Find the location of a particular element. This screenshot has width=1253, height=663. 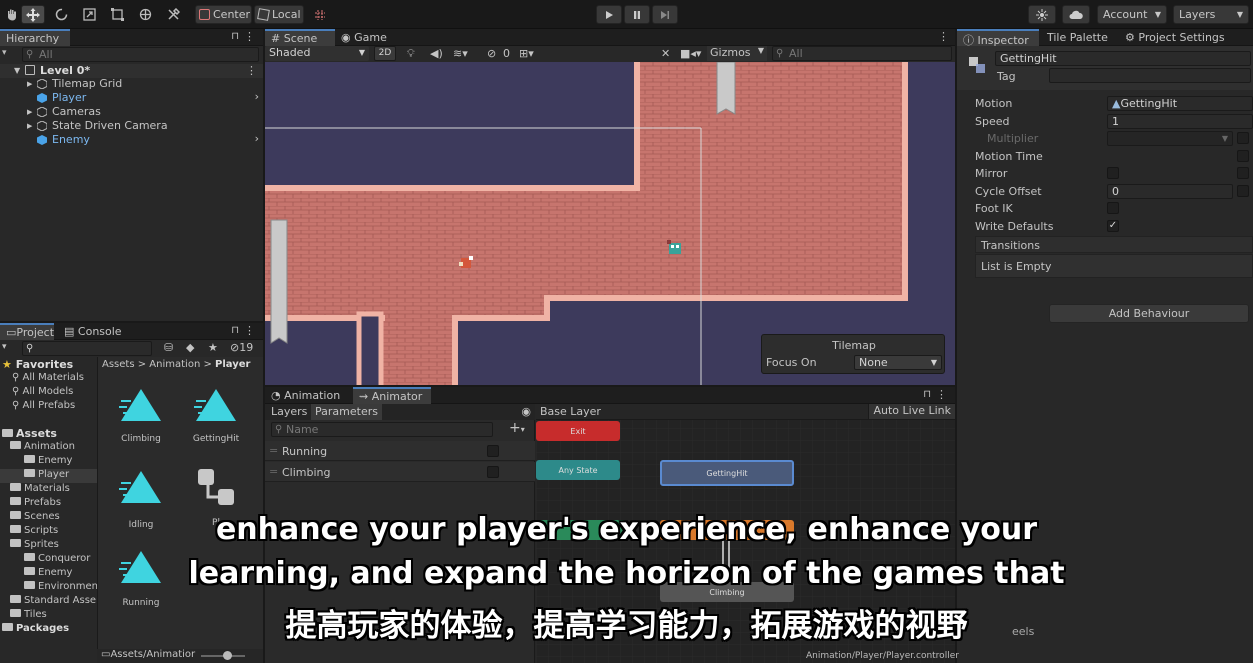

transform-tool-icon is located at coordinates (145, 14).